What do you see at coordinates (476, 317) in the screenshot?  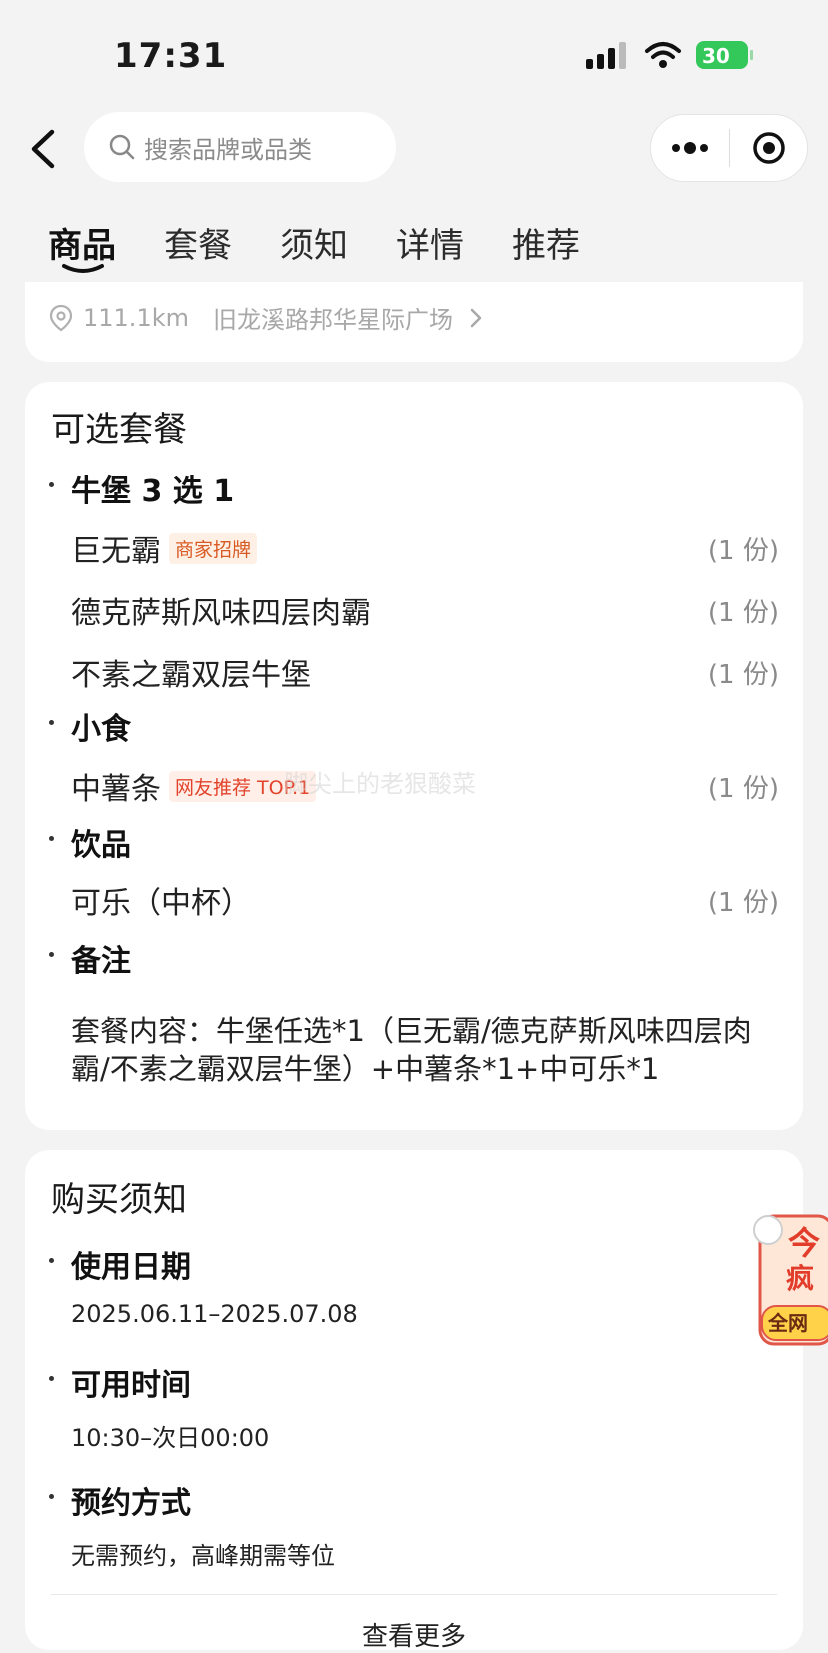 I see `chevron-right-icon` at bounding box center [476, 317].